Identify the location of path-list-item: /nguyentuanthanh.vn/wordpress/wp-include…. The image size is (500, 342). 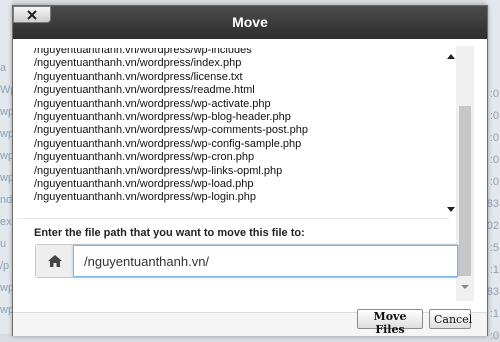
(143, 52).